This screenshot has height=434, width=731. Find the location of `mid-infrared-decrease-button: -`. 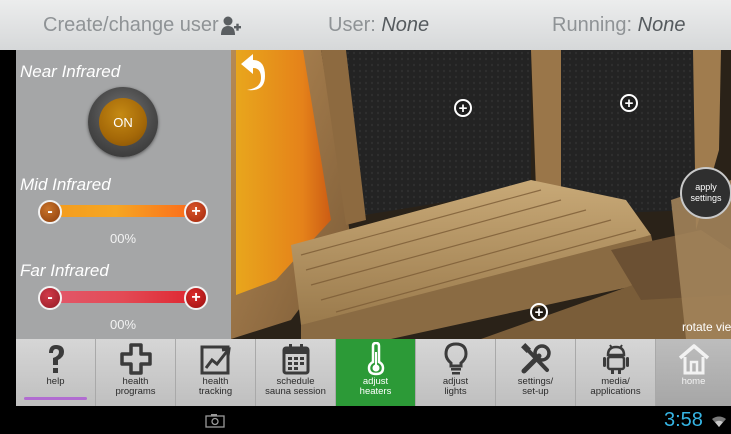

mid-infrared-decrease-button: - is located at coordinates (50, 212).